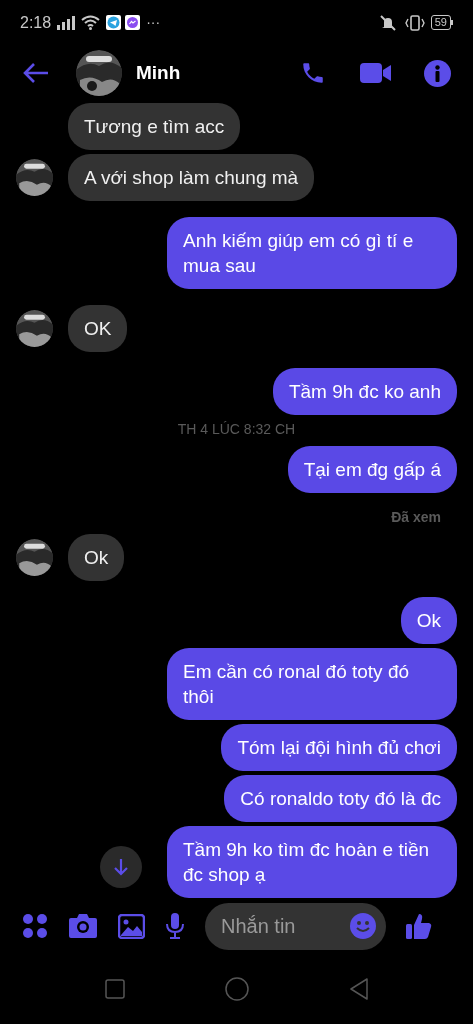  I want to click on contact-name: Minh, so click(158, 73).